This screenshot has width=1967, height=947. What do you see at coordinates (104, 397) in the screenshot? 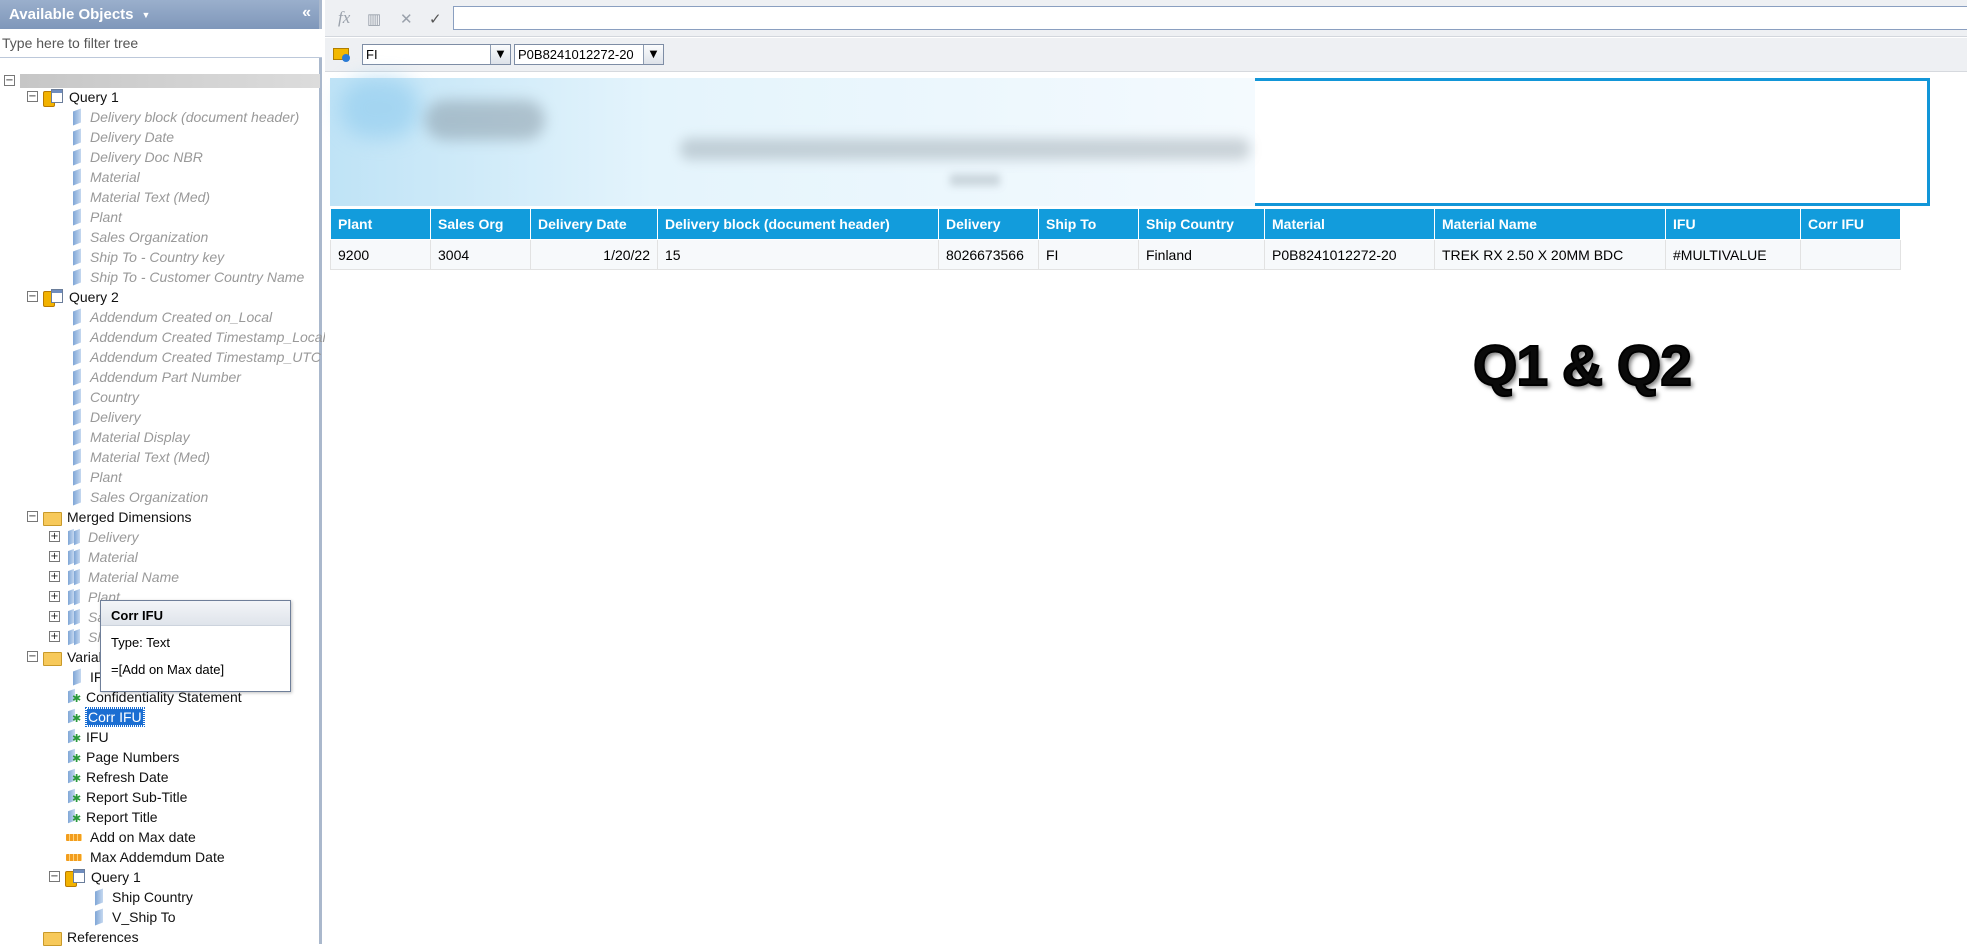
I see `tree-item: Country` at bounding box center [104, 397].